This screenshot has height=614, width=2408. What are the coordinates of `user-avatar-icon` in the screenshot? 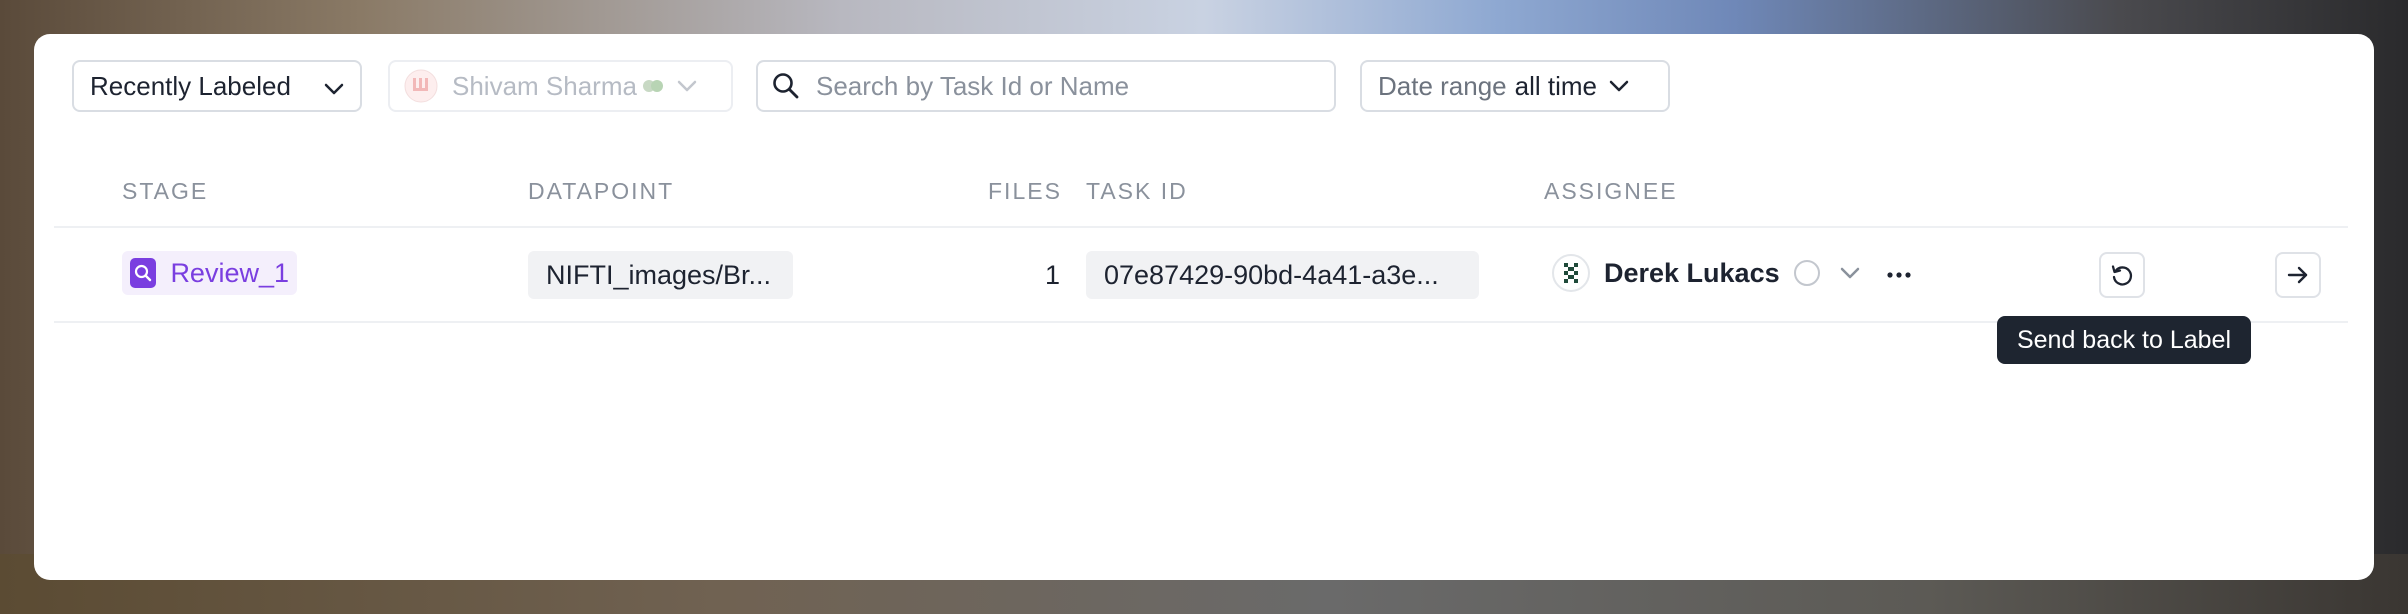 It's located at (421, 86).